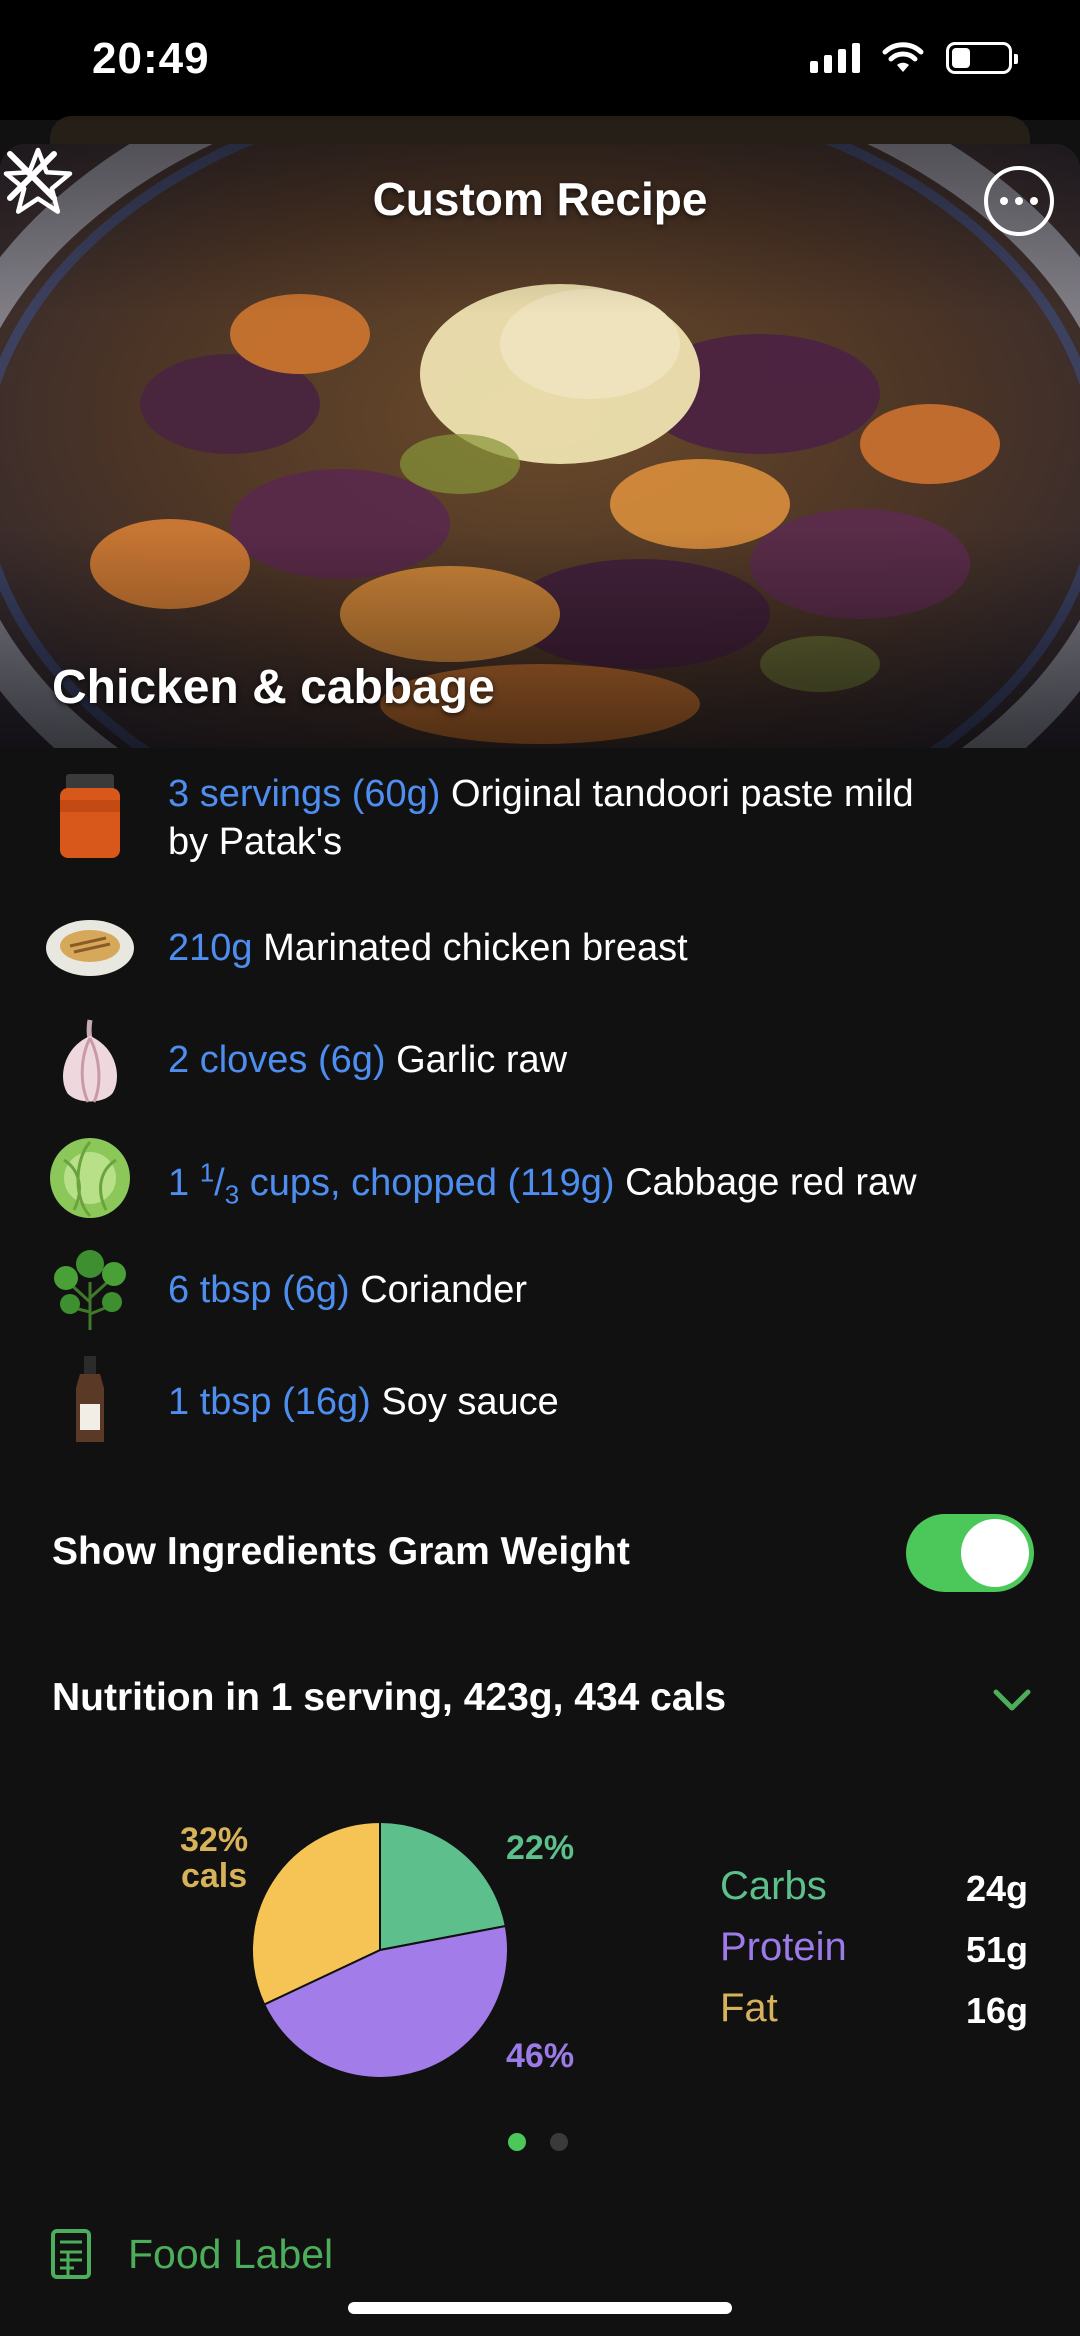 This screenshot has height=2336, width=1080. Describe the element at coordinates (214, 1840) in the screenshot. I see `fat-percent-value: 32%` at that location.